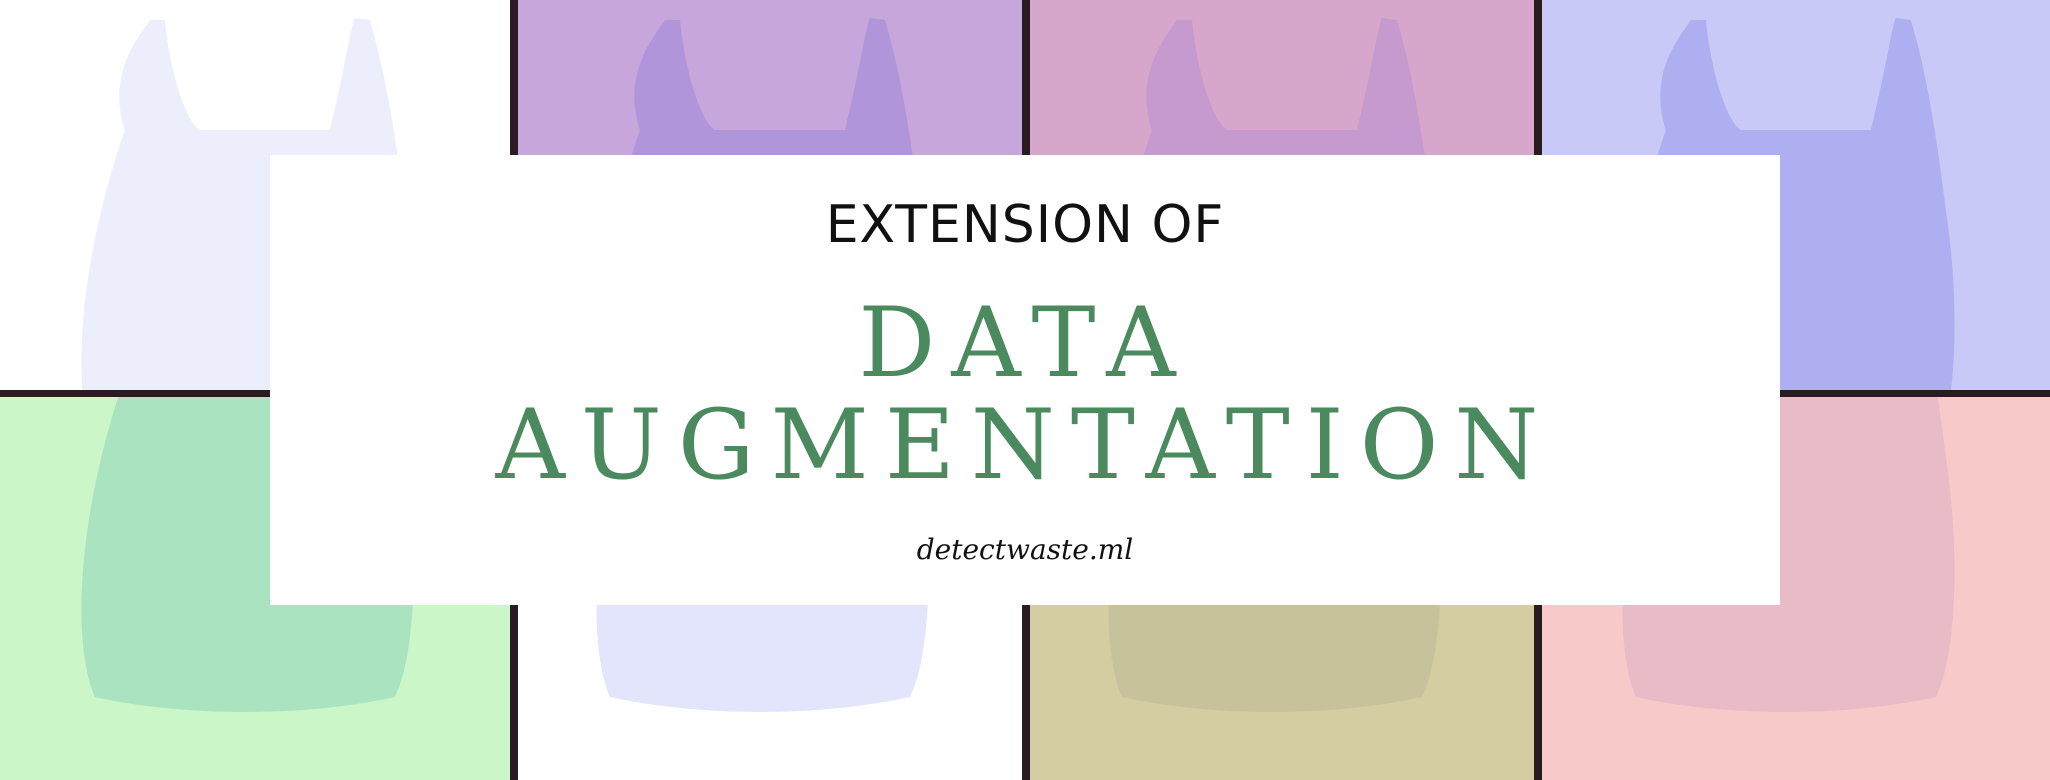 Image resolution: width=2050 pixels, height=780 pixels. Describe the element at coordinates (1025, 549) in the screenshot. I see `site-link-text: detectwaste.ml` at that location.